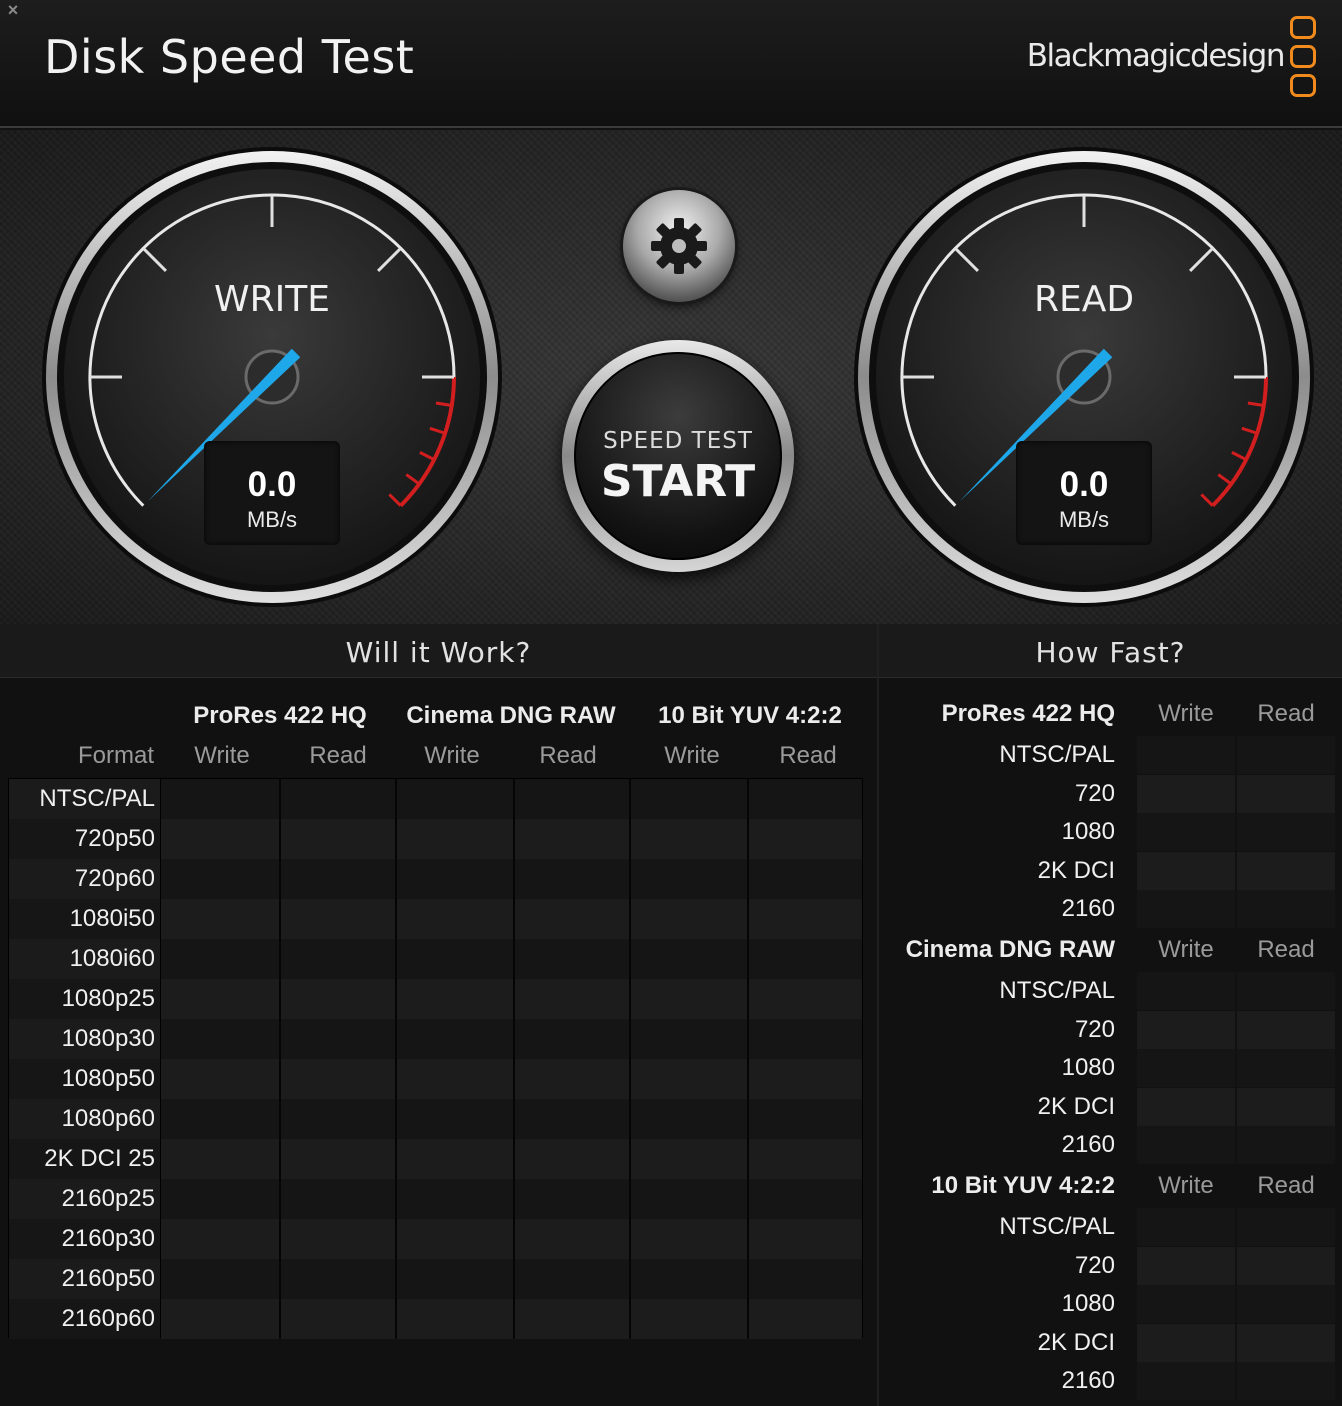 The height and width of the screenshot is (1406, 1342). Describe the element at coordinates (1023, 1185) in the screenshot. I see `how-fast-codec-header: 10 Bit YUV 4:2:2` at that location.